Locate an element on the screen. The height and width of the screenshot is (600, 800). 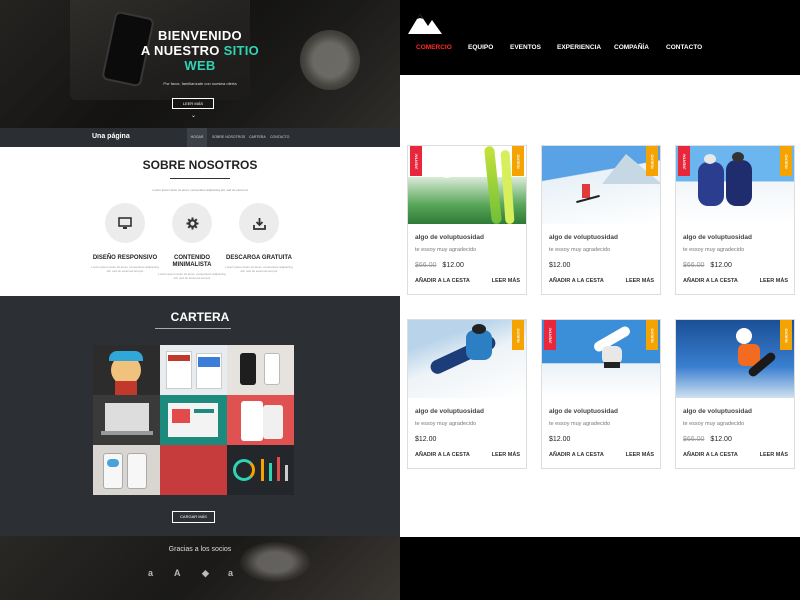
nav-item-experience: EXPERIENCIA is located at coordinates (579, 47).